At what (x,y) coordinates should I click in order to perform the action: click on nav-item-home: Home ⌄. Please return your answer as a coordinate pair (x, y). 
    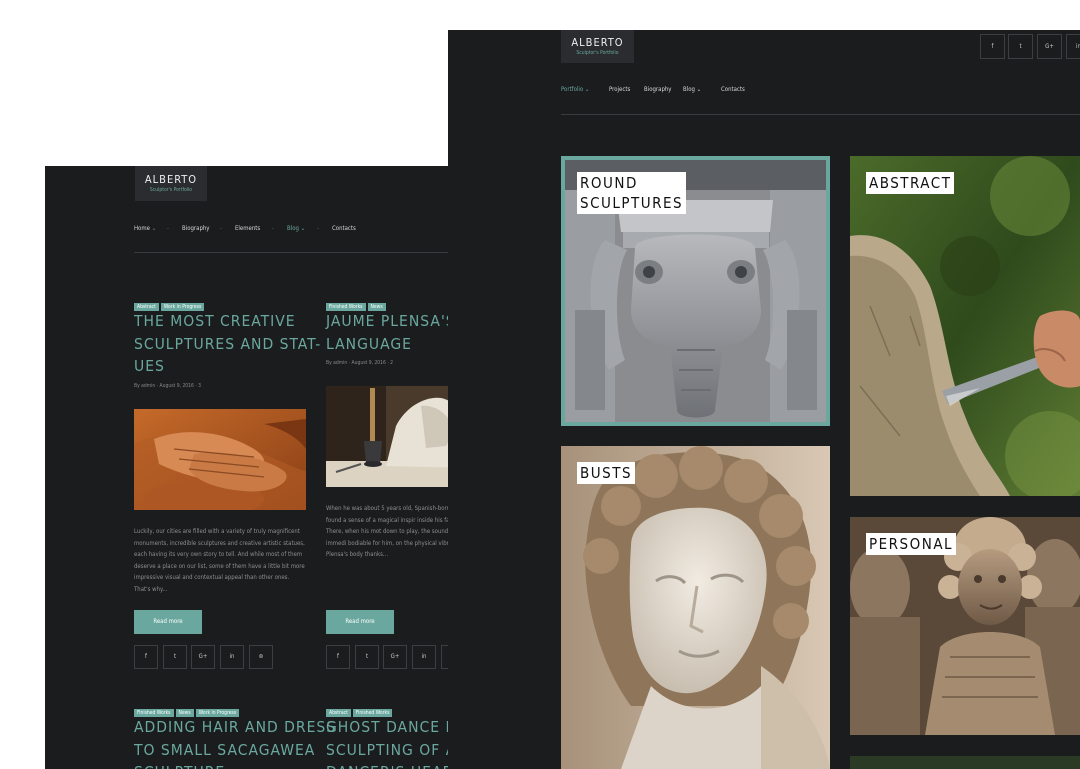
    Looking at the image, I should click on (145, 228).